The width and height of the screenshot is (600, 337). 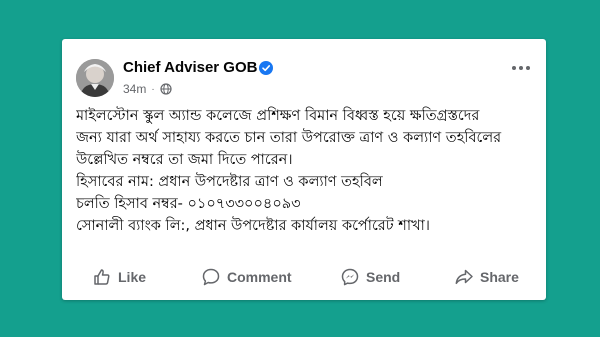 I want to click on comment-label: Comment, so click(x=259, y=277).